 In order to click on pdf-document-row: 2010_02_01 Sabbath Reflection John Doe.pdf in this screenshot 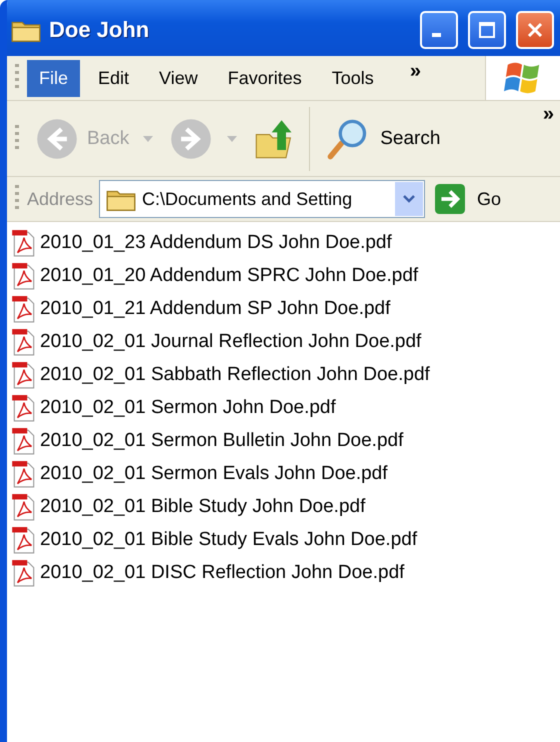, I will do `click(283, 374)`.